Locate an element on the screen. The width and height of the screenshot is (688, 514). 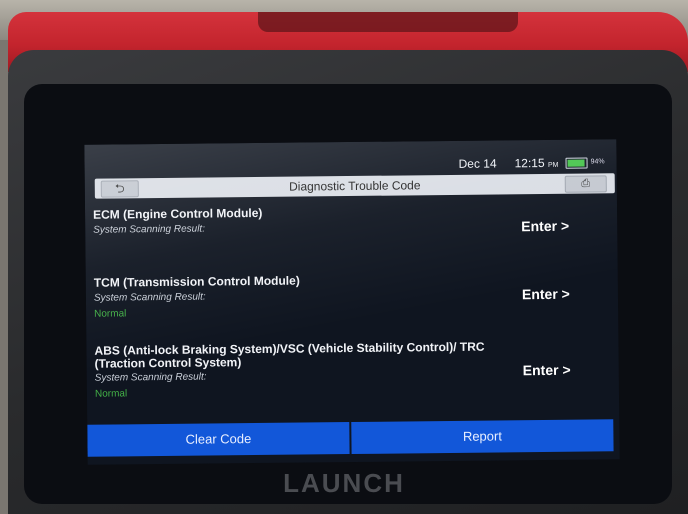
status-time: 12:15 PM is located at coordinates (536, 163).